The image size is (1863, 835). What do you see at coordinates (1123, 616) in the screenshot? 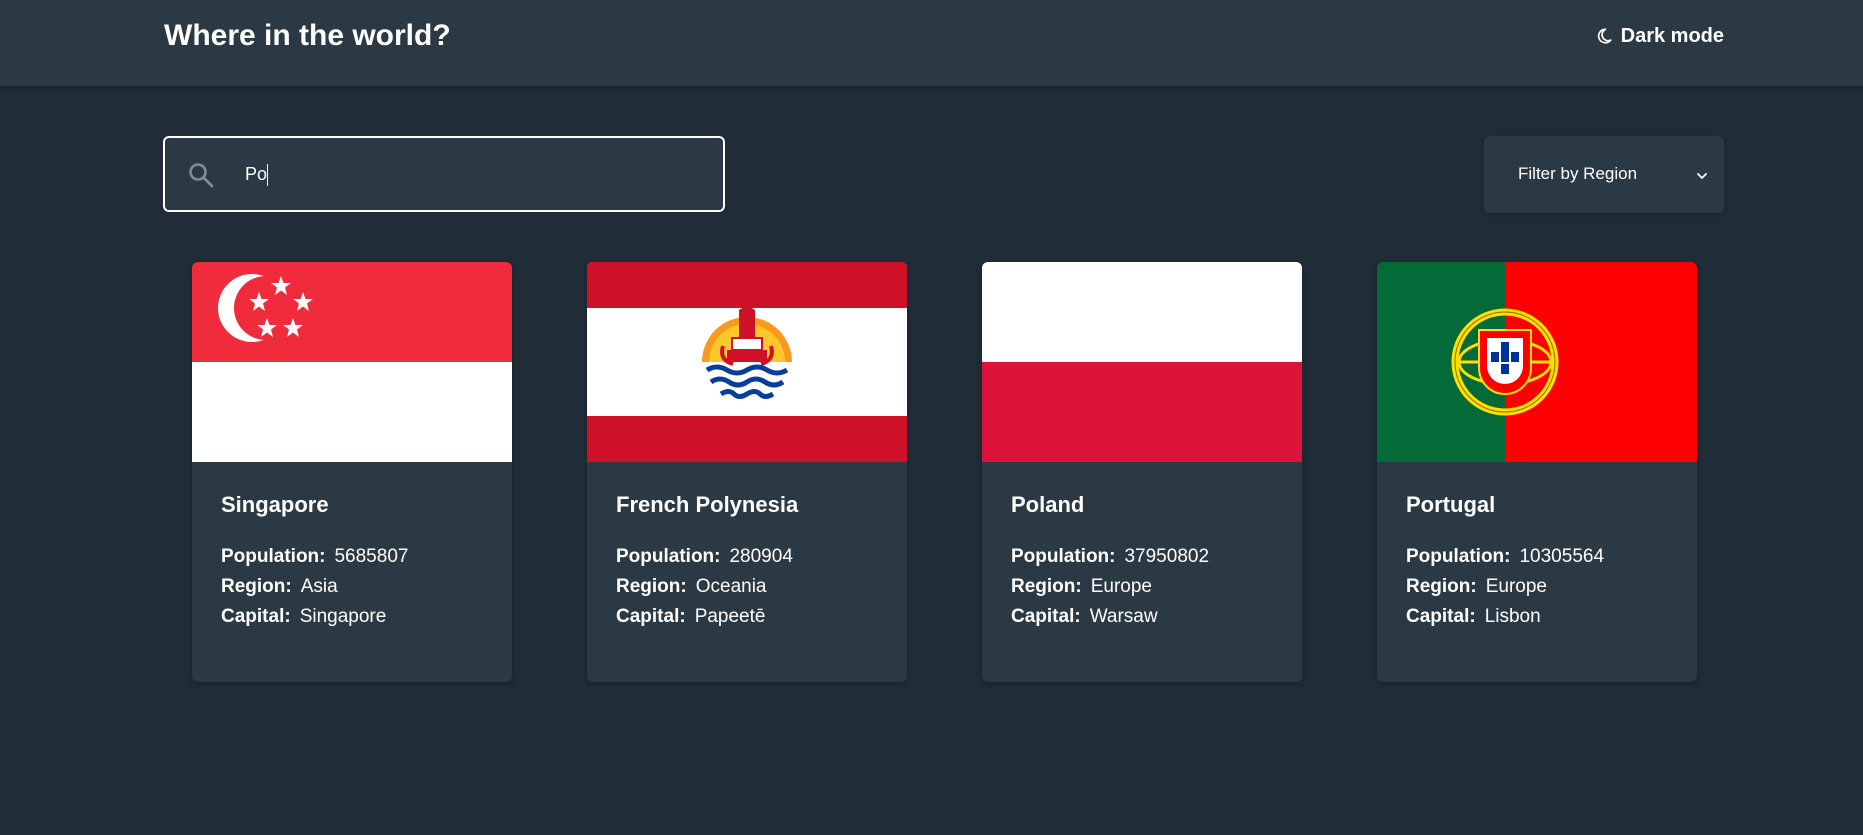
I see `capital-value: Warsaw` at bounding box center [1123, 616].